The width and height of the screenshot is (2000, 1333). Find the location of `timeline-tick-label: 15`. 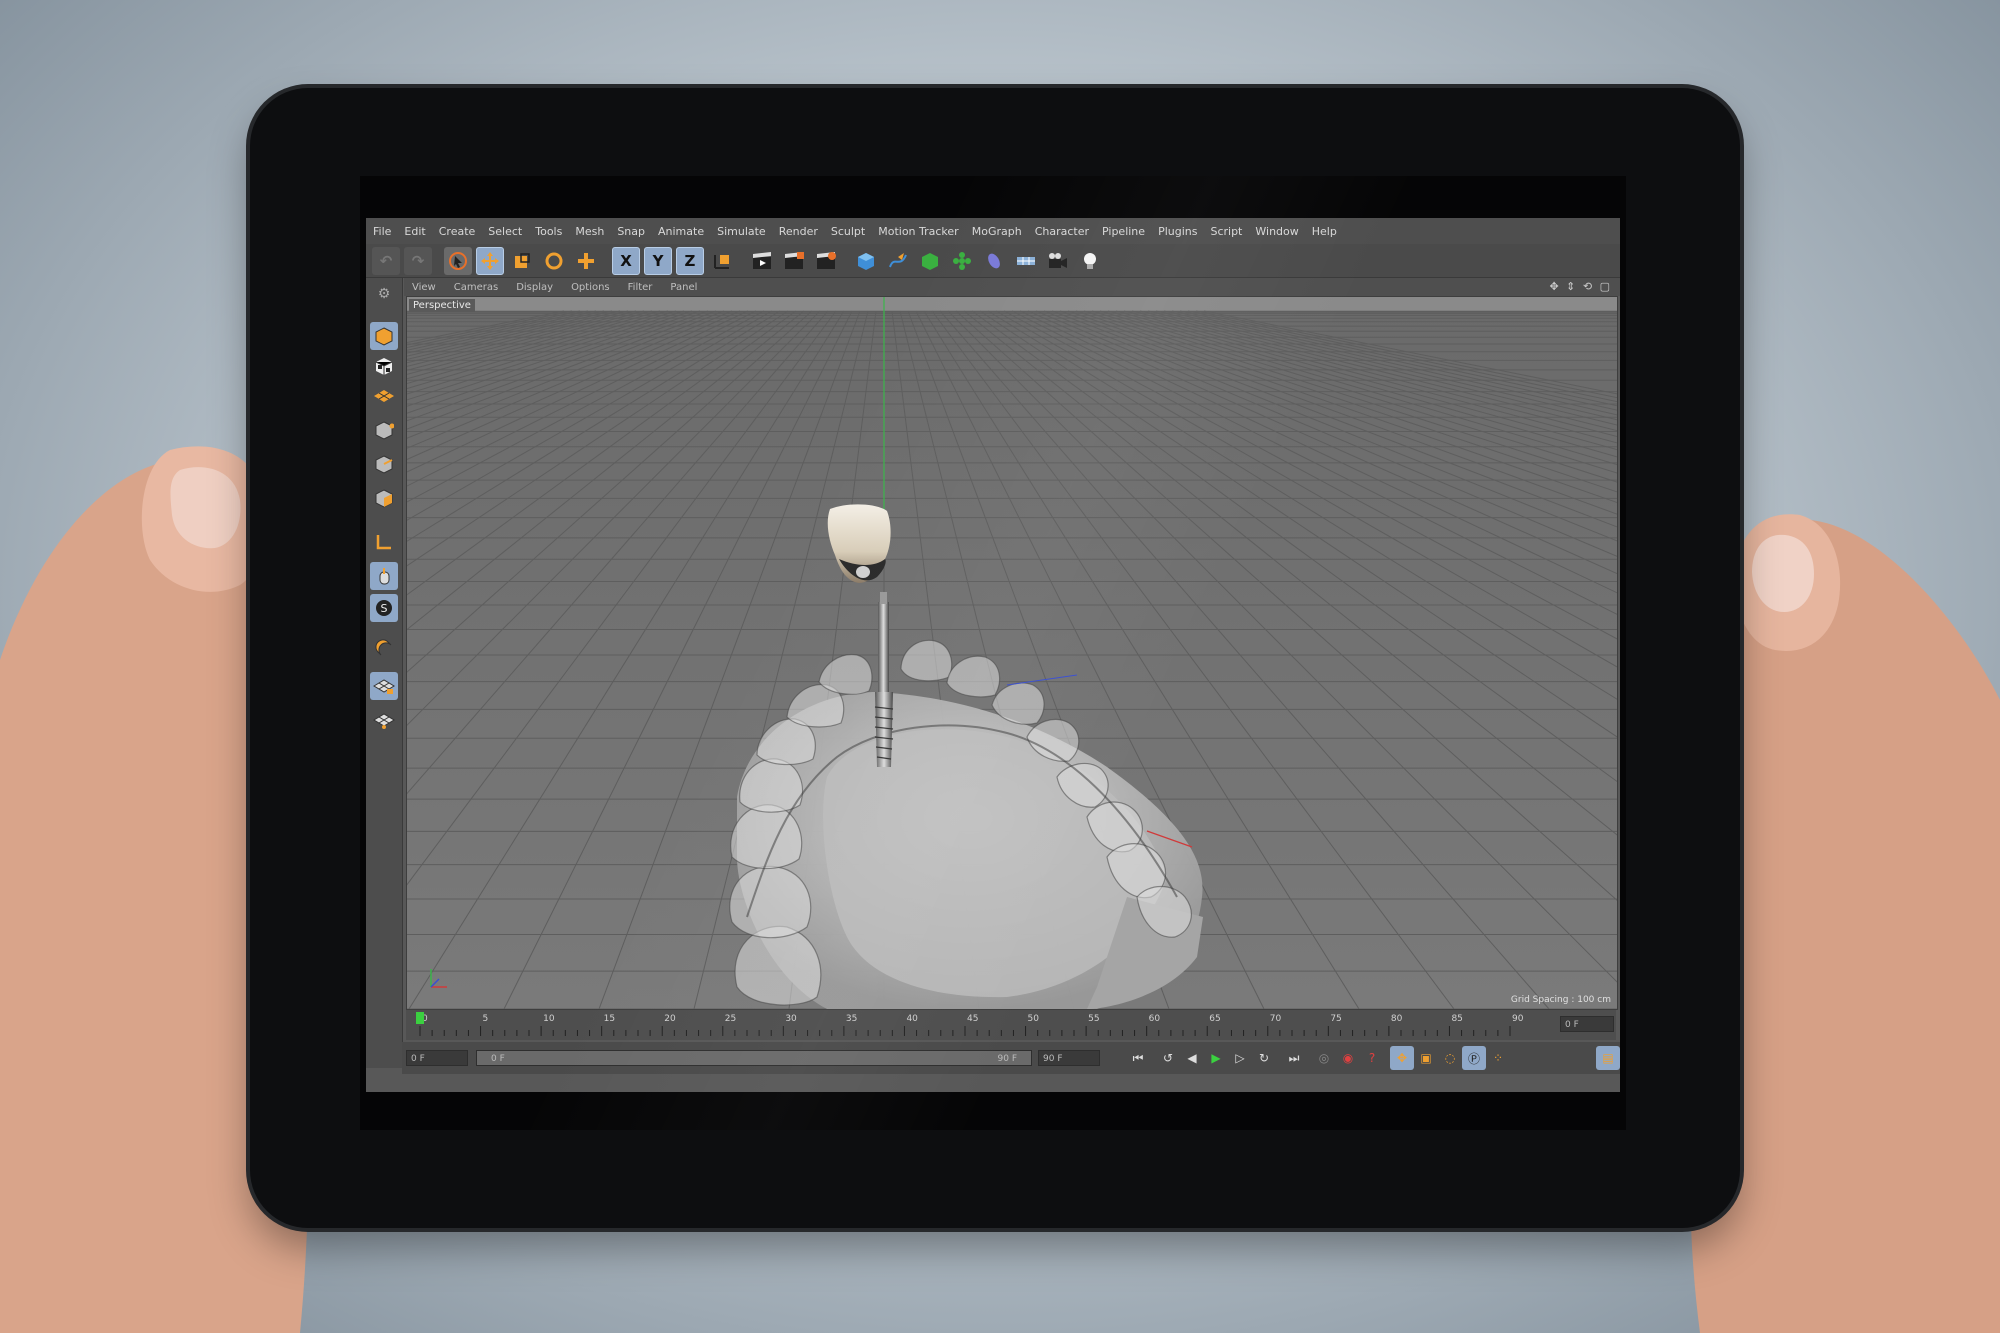

timeline-tick-label: 15 is located at coordinates (609, 1019).